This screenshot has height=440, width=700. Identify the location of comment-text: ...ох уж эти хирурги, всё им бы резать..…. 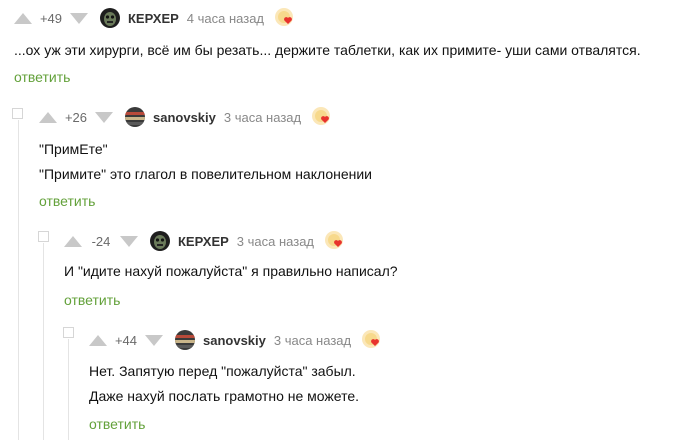
(327, 50).